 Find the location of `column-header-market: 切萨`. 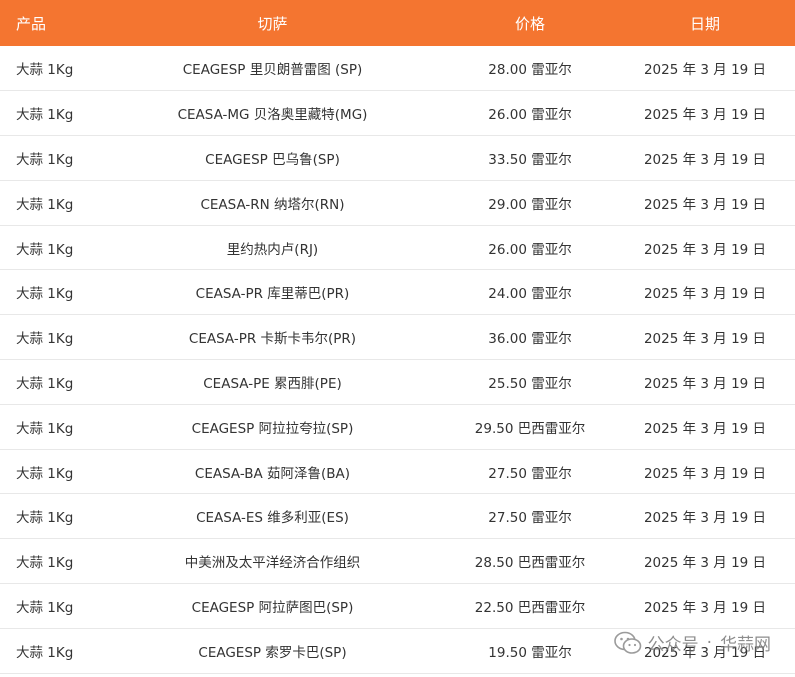

column-header-market: 切萨 is located at coordinates (272, 23).